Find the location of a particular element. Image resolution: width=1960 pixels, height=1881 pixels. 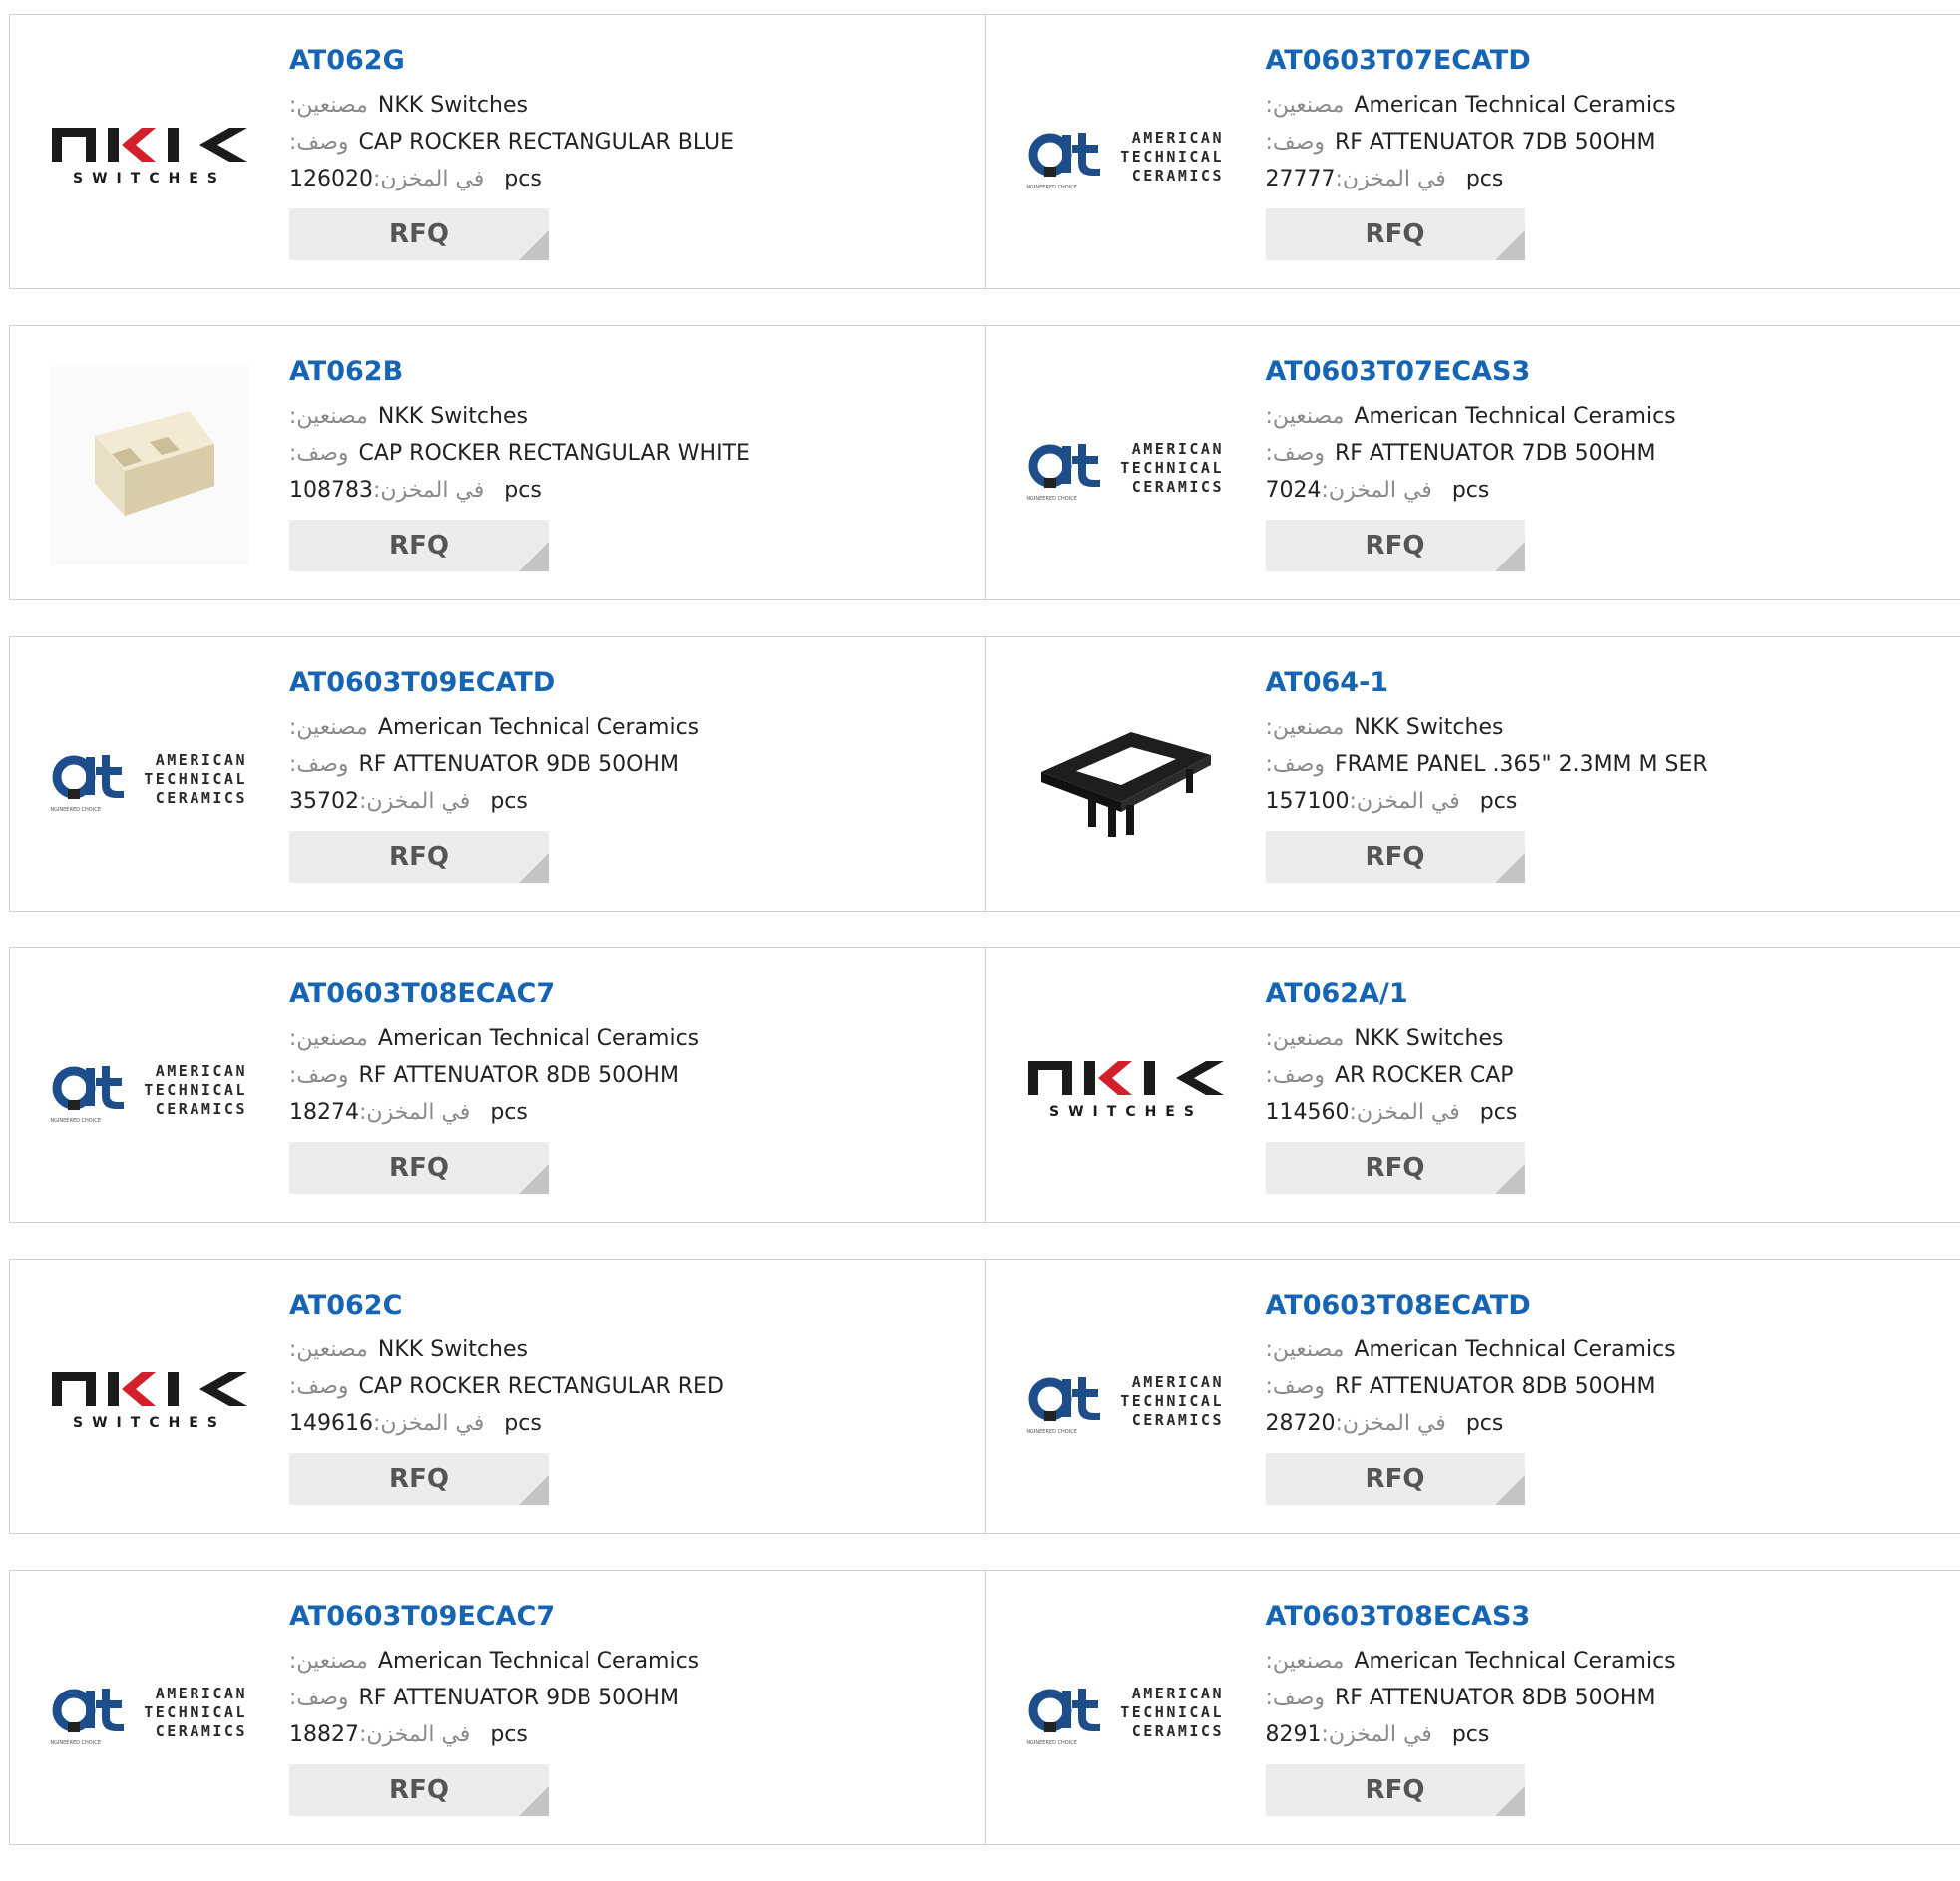

part-number-link: AT062C is located at coordinates (507, 1305).